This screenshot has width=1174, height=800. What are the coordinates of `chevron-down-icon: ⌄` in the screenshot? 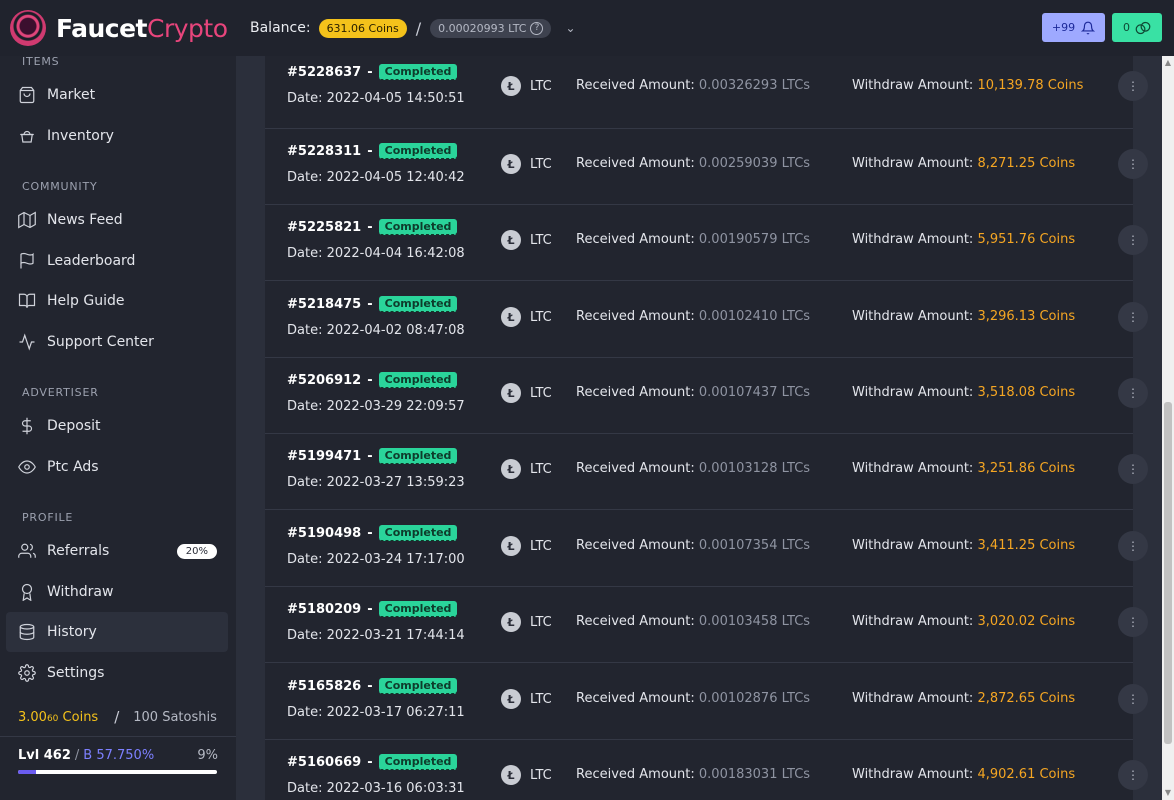 It's located at (570, 28).